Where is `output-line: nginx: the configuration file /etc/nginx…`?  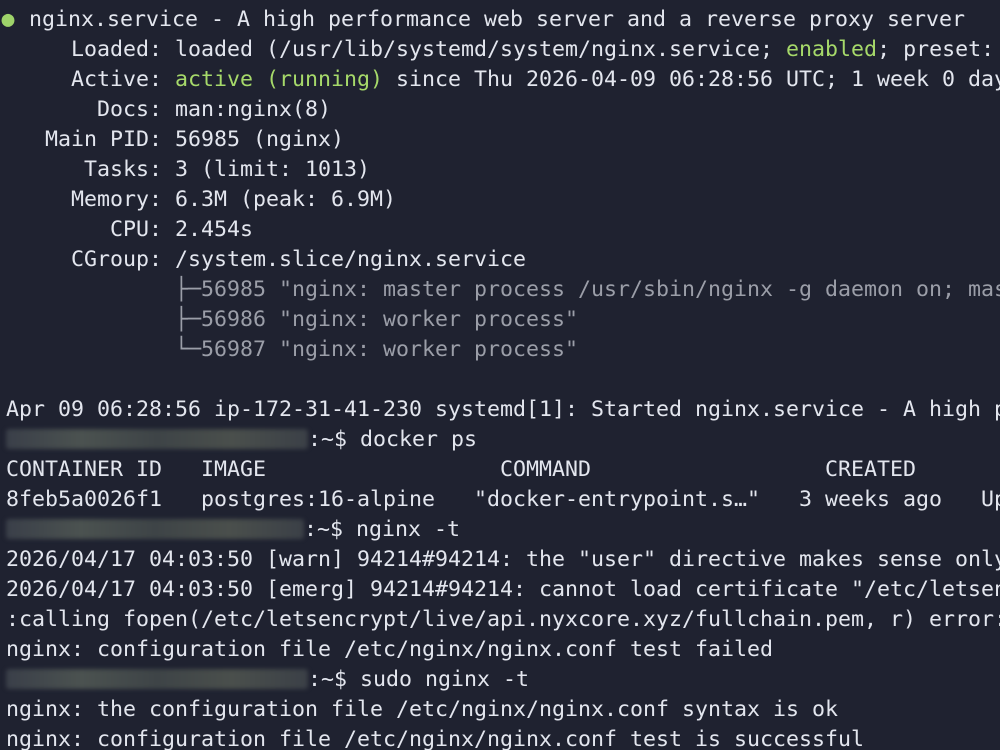 output-line: nginx: the configuration file /etc/nginx… is located at coordinates (422, 709).